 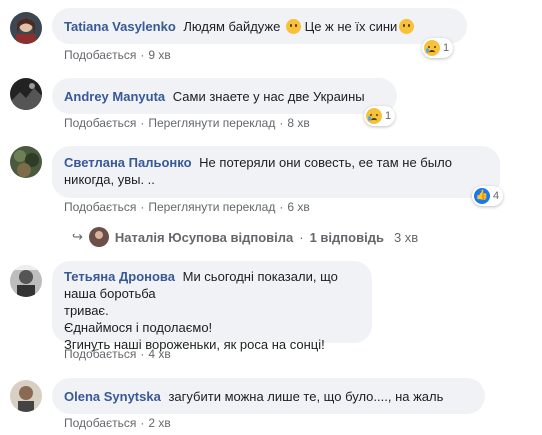 I want to click on reply-count: 1 відповідь, so click(x=347, y=237).